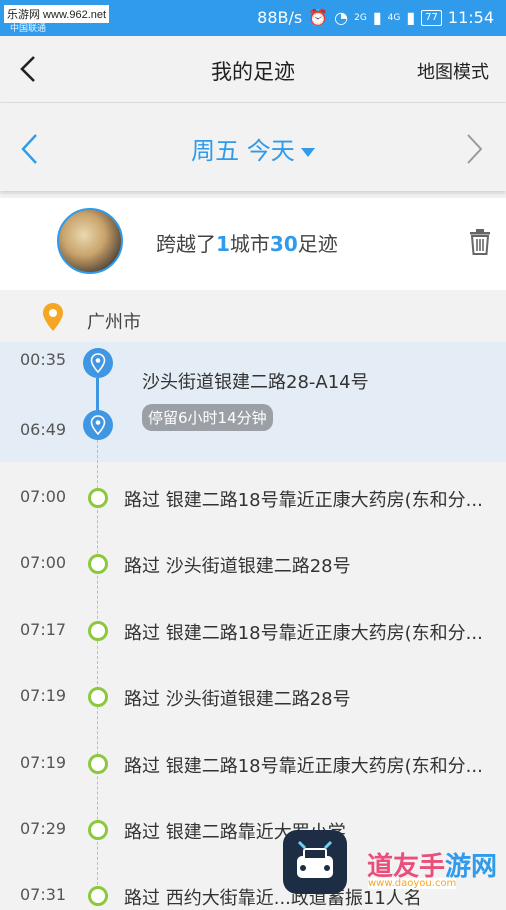  I want to click on avatar, so click(90, 241).